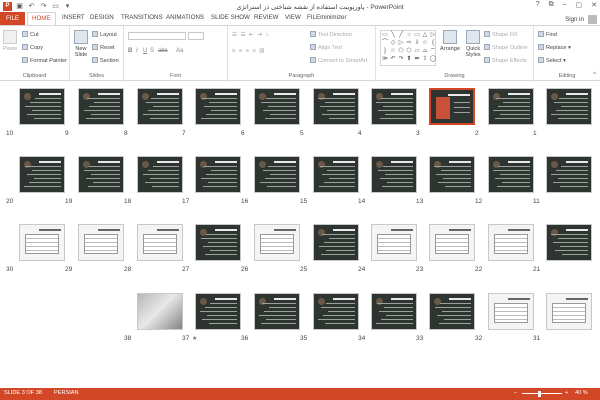 The width and height of the screenshot is (600, 400). I want to click on zoom-slider, so click(542, 393).